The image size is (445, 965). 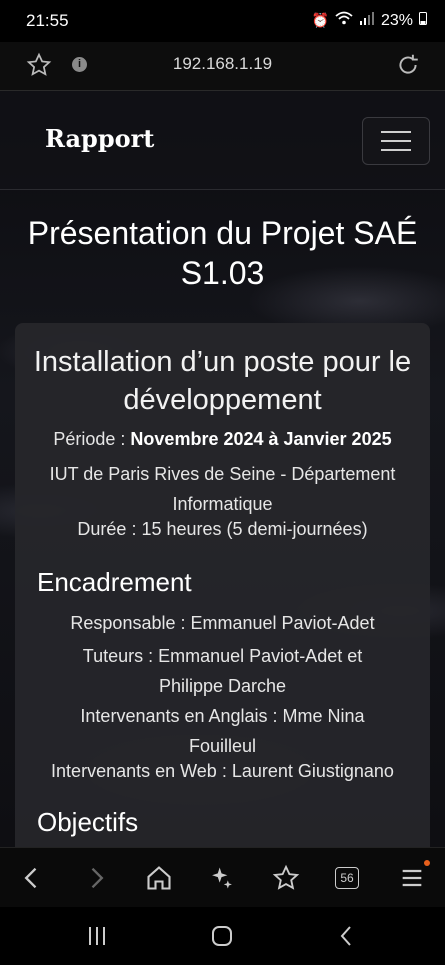 I want to click on recent-apps-icon, so click(x=97, y=936).